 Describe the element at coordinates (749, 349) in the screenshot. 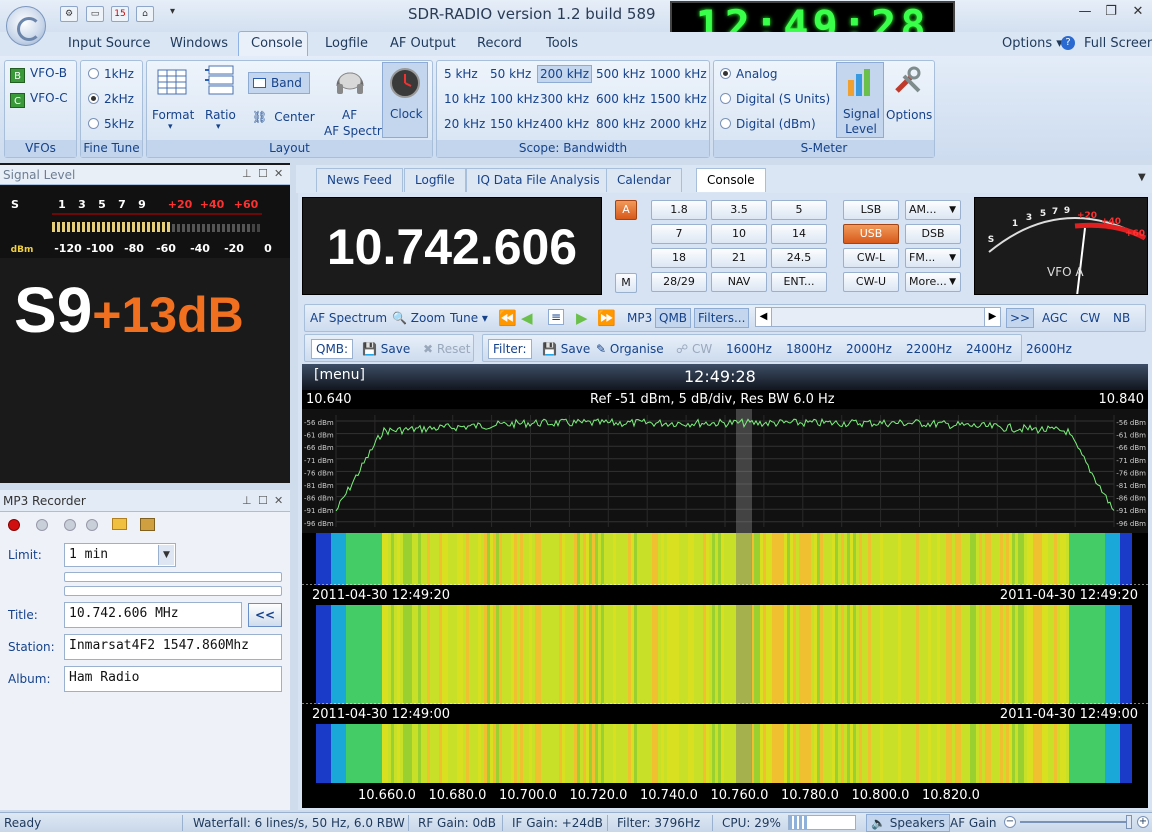

I see `filter-width-1600hz: 1600Hz` at that location.